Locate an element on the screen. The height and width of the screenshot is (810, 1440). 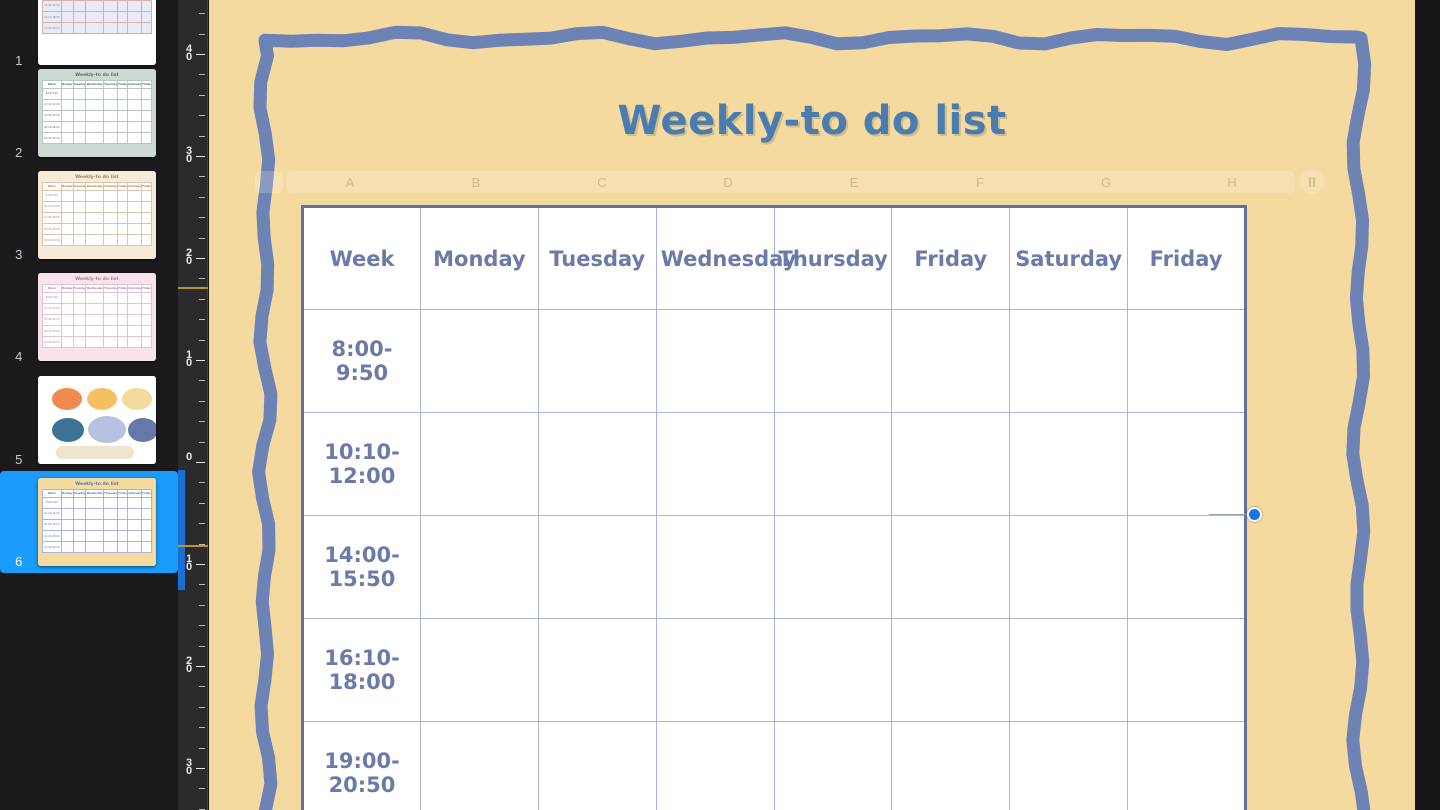
ruler-active-range is located at coordinates (181, 530).